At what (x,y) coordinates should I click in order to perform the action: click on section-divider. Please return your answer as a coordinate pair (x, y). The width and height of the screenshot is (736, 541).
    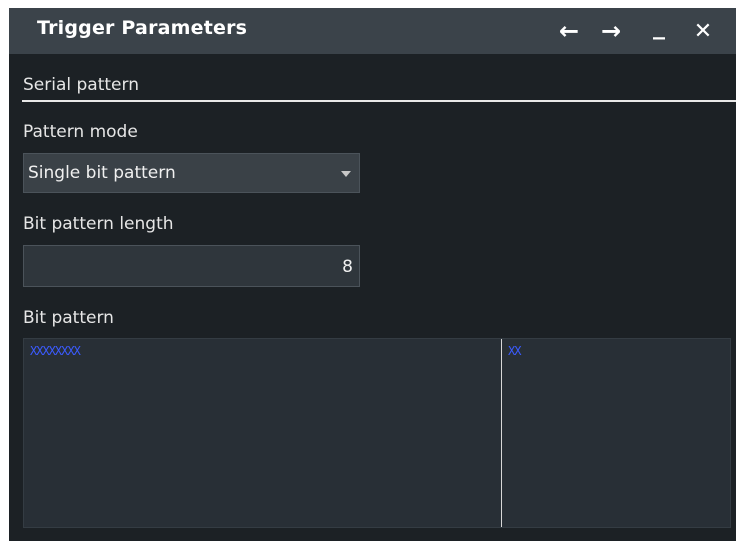
    Looking at the image, I should click on (379, 101).